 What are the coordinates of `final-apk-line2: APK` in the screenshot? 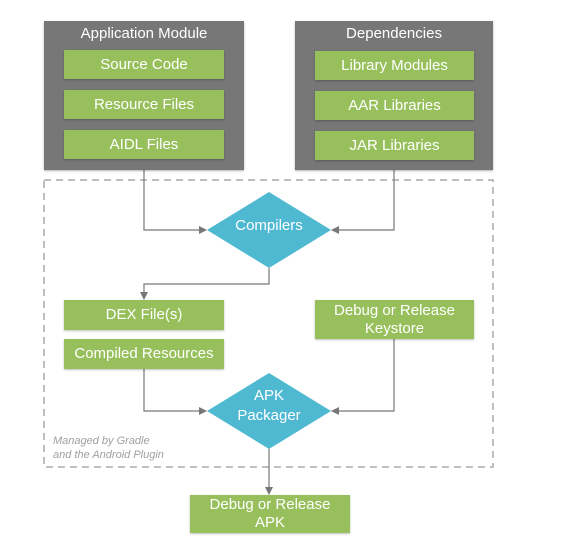 It's located at (269, 522).